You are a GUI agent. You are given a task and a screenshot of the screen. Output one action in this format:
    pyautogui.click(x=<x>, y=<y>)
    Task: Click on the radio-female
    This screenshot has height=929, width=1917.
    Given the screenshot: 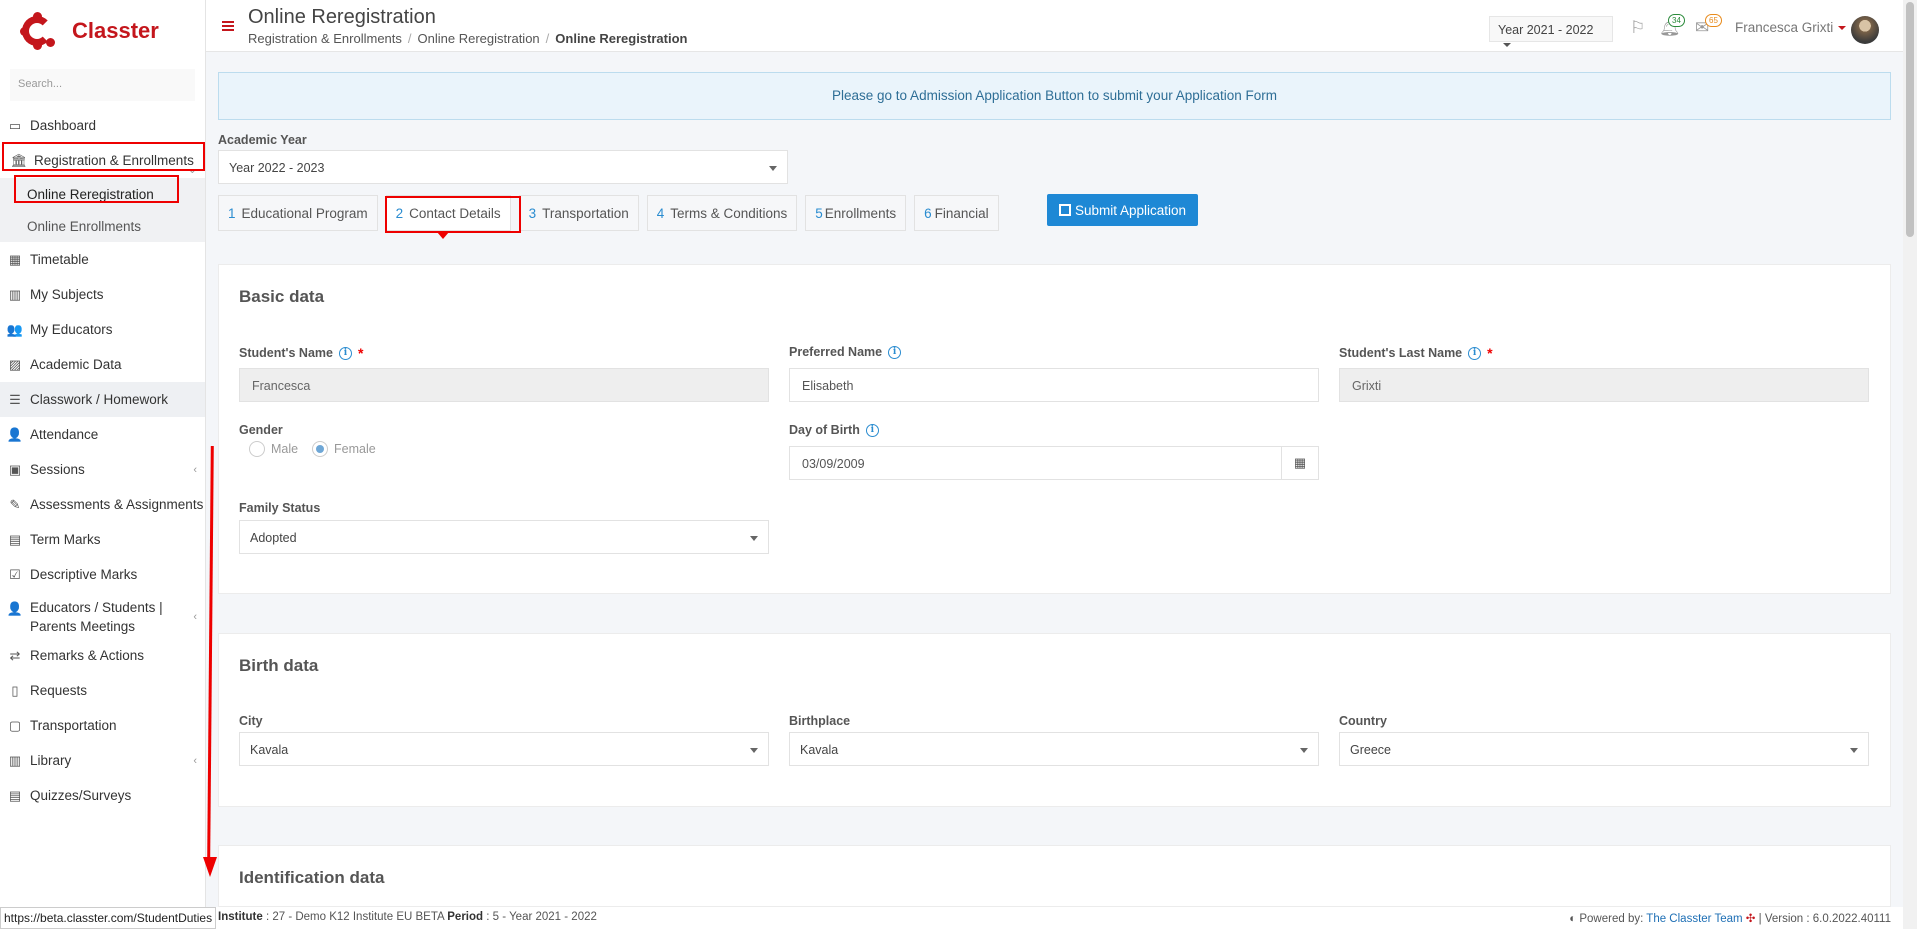 What is the action you would take?
    pyautogui.click(x=320, y=449)
    